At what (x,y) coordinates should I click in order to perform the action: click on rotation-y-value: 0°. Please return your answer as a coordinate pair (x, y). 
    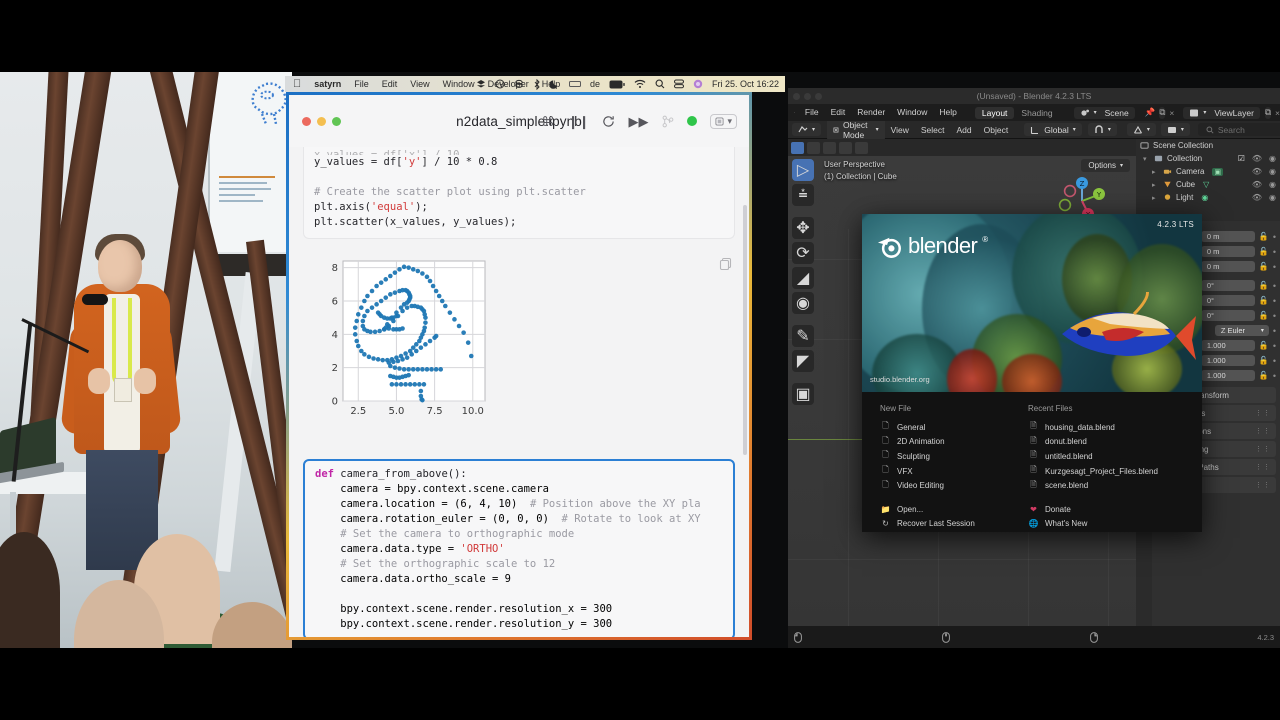
    Looking at the image, I should click on (1227, 300).